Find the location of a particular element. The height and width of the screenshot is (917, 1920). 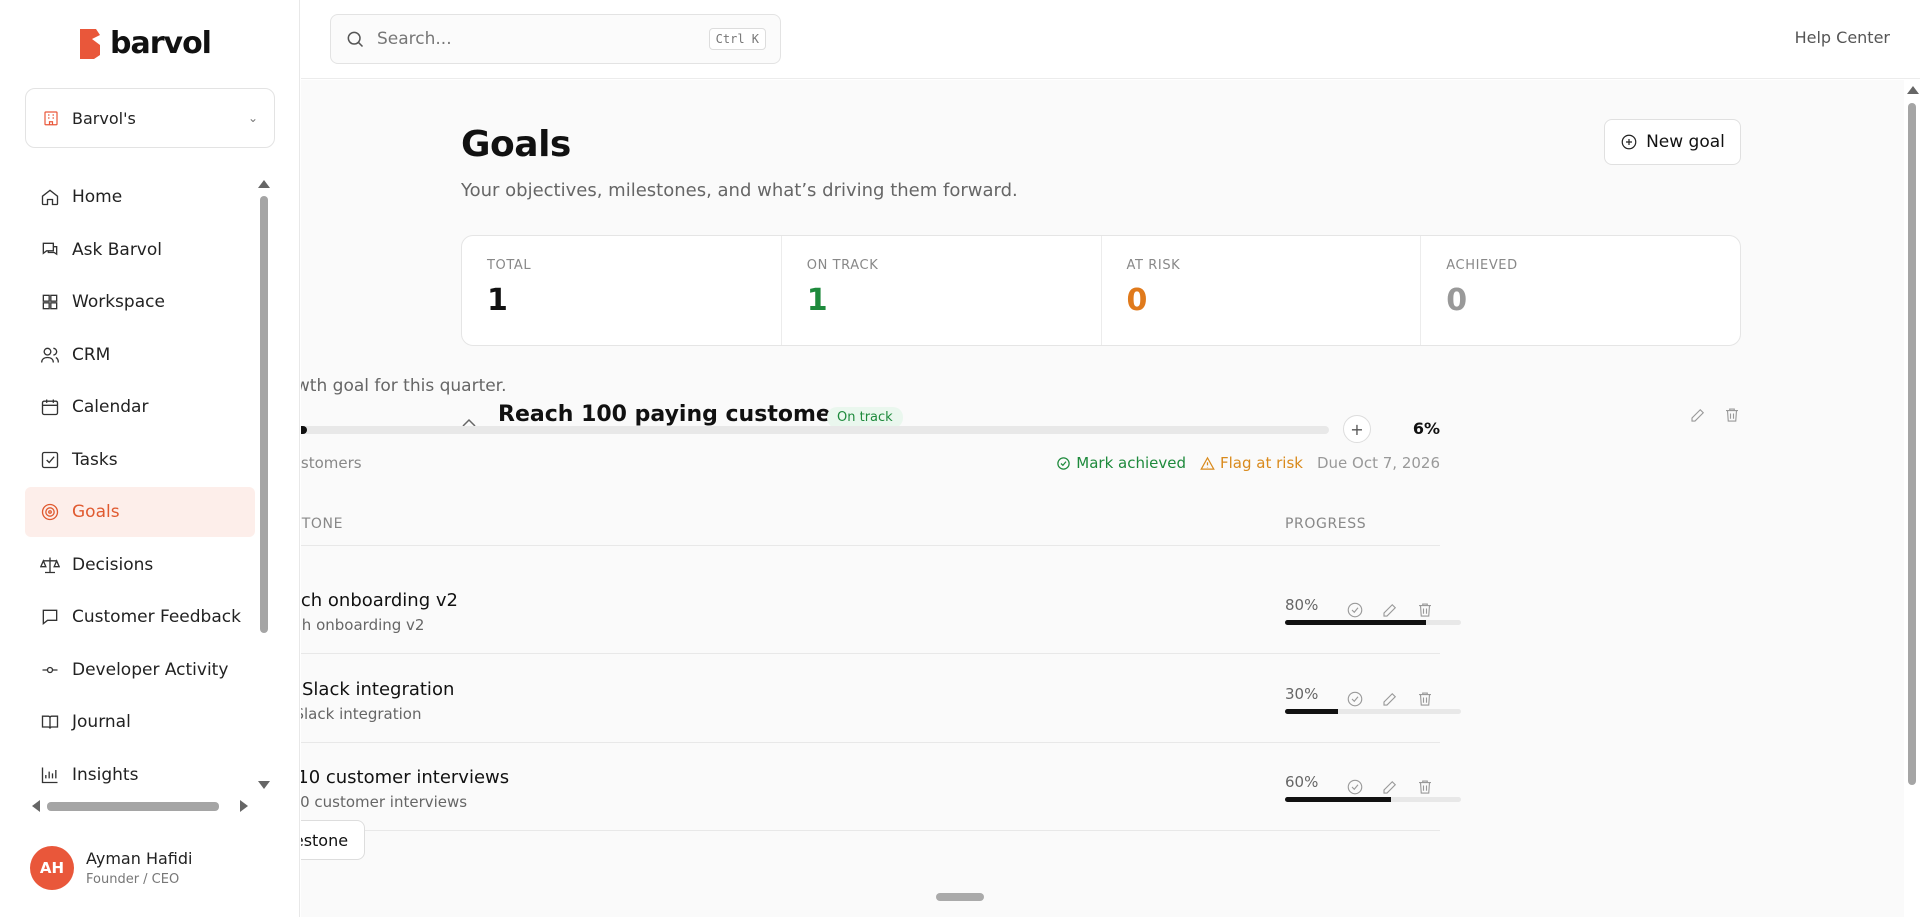

main-vertical-scrollbar is located at coordinates (1912, 498).